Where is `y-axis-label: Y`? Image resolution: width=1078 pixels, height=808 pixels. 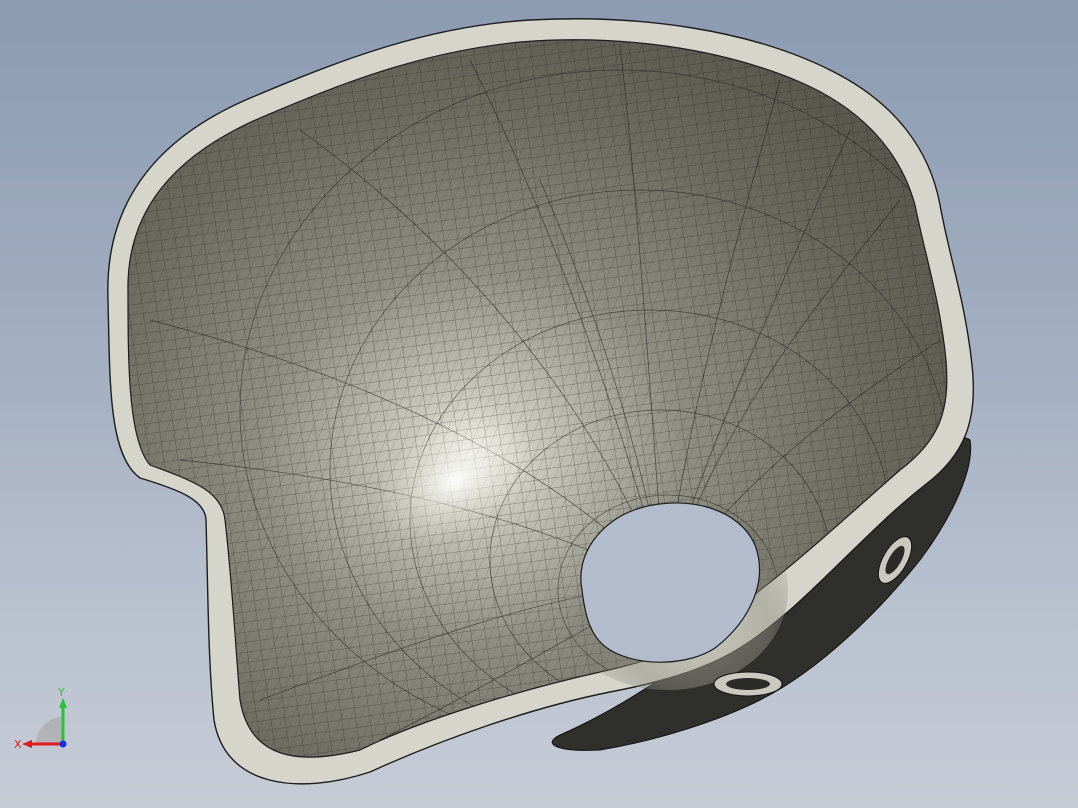 y-axis-label: Y is located at coordinates (61, 692).